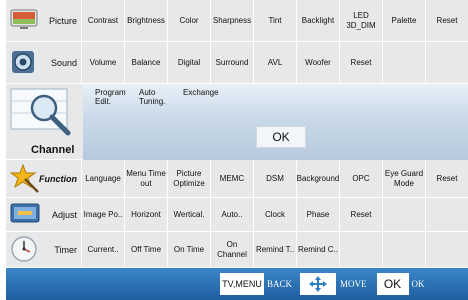 This screenshot has width=468, height=300. What do you see at coordinates (25, 215) in the screenshot?
I see `monitor-adjust-icon` at bounding box center [25, 215].